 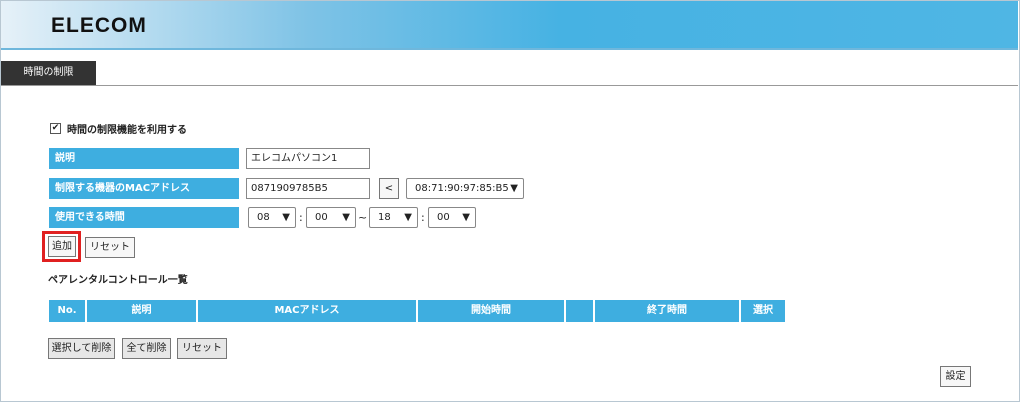 What do you see at coordinates (144, 217) in the screenshot?
I see `time-label: 使用できる時間` at bounding box center [144, 217].